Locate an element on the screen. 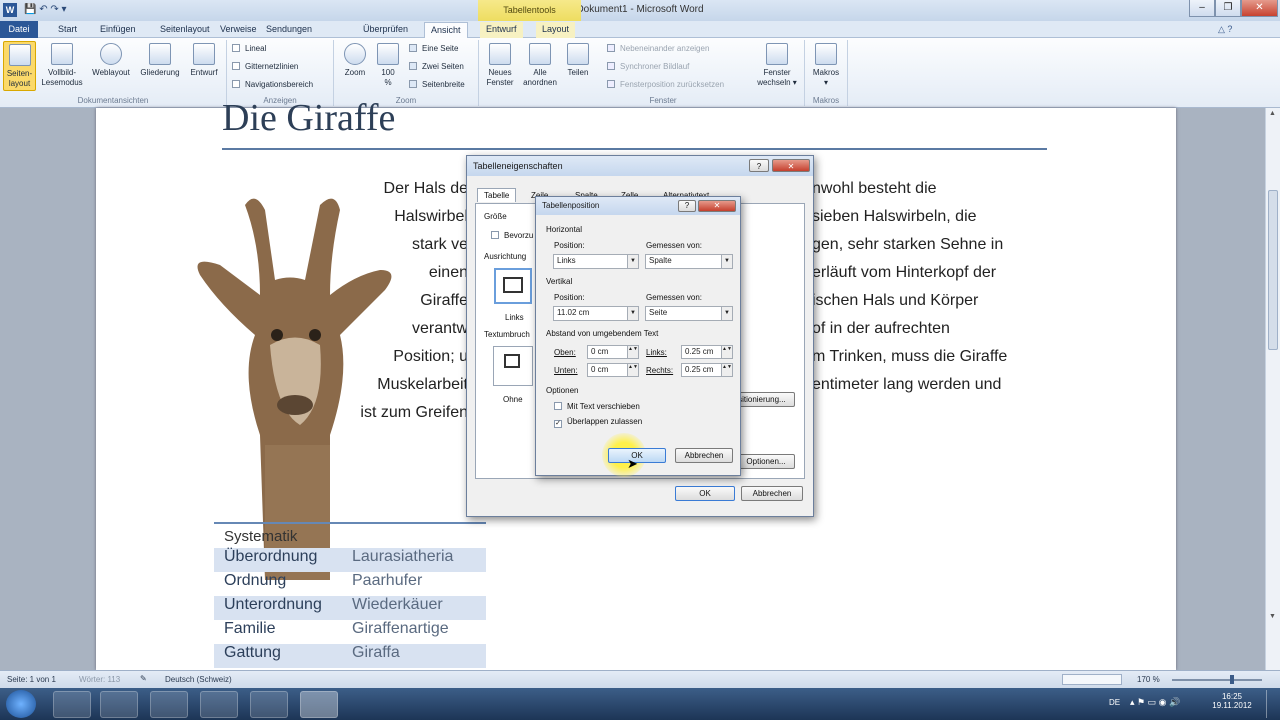 The image size is (1280, 720). view-buttons is located at coordinates (1092, 679).